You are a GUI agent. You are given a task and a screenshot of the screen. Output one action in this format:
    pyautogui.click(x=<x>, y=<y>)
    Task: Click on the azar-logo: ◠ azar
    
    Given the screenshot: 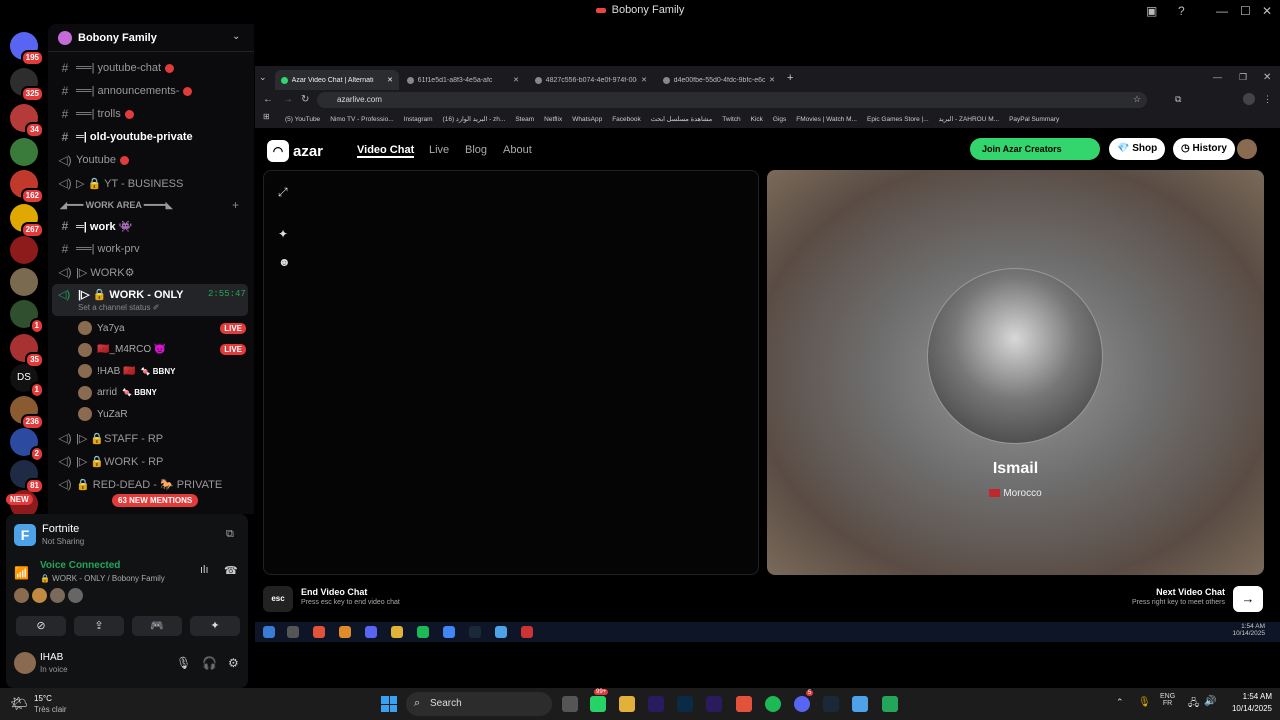 What is the action you would take?
    pyautogui.click(x=295, y=151)
    